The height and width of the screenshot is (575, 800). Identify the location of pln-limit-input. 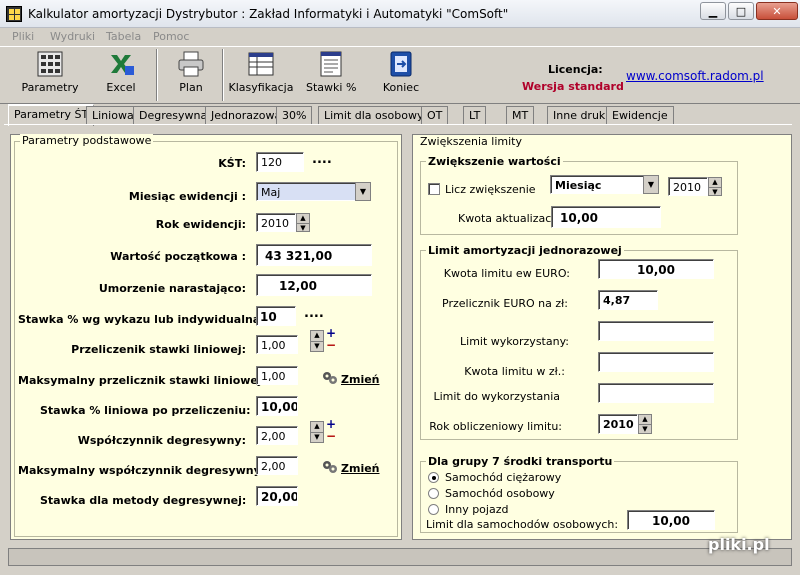
(656, 362).